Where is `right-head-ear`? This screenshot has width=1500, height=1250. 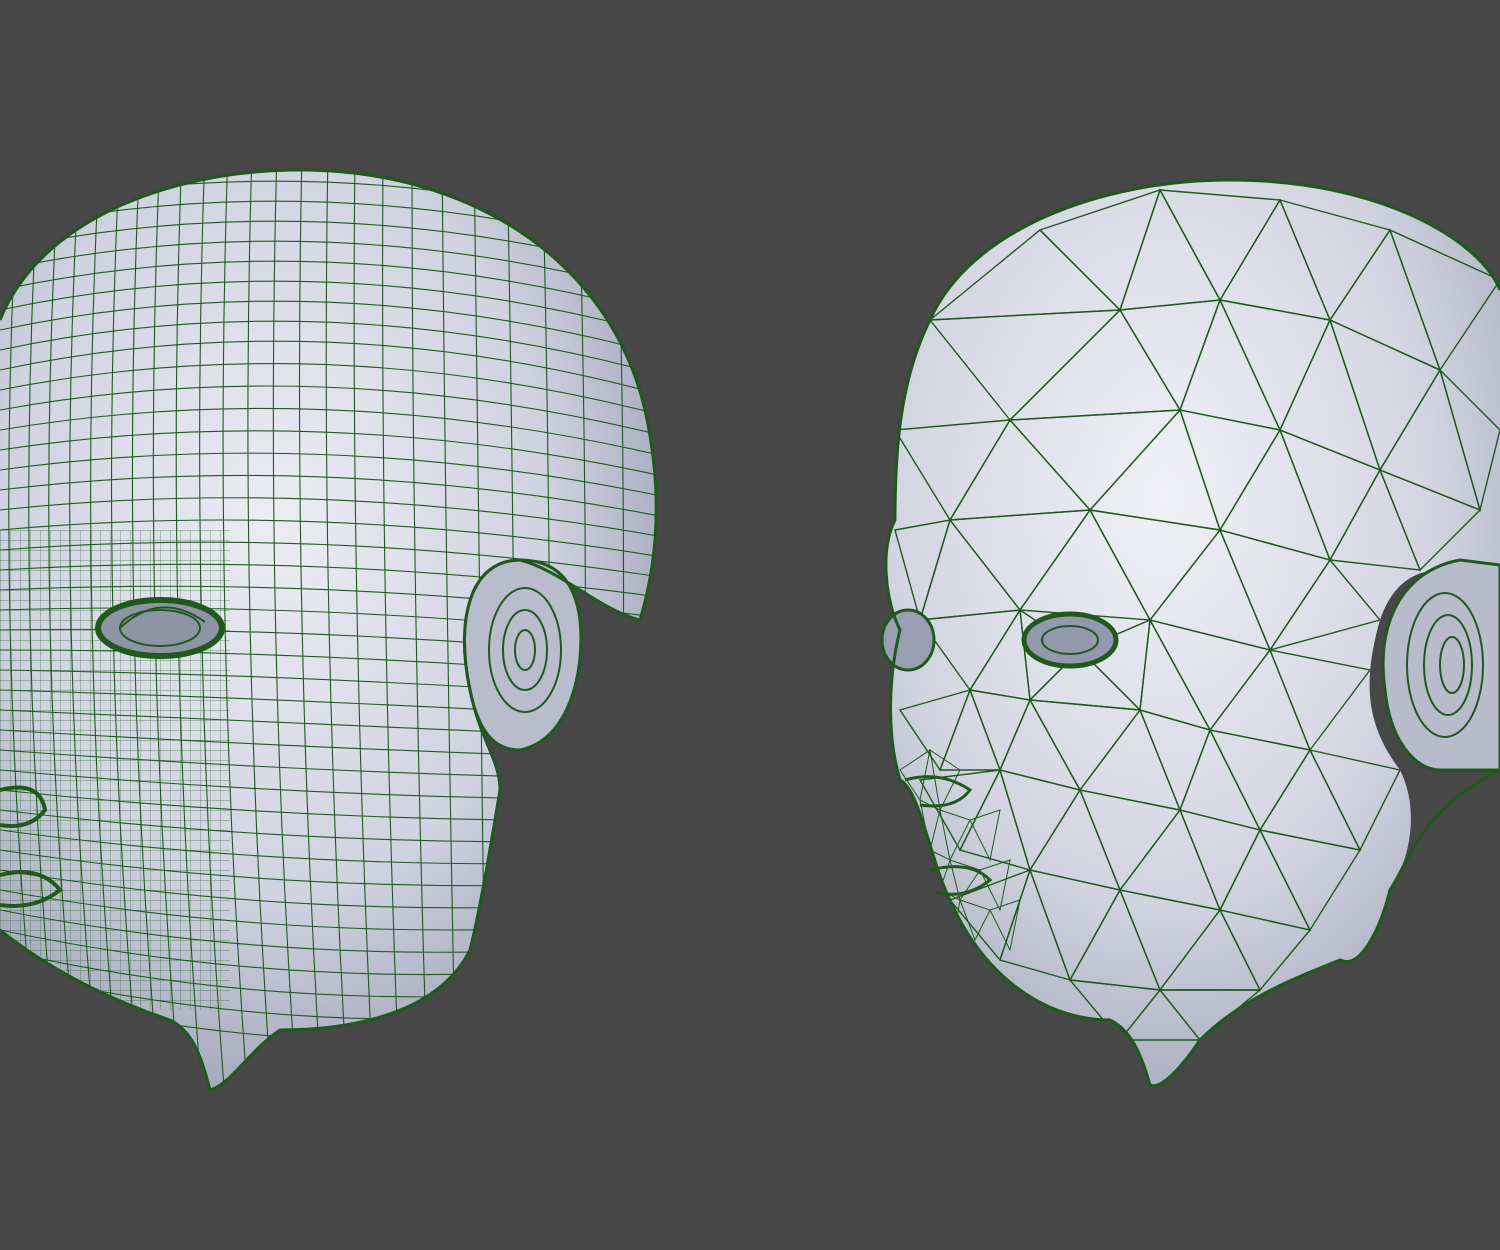 right-head-ear is located at coordinates (1440, 665).